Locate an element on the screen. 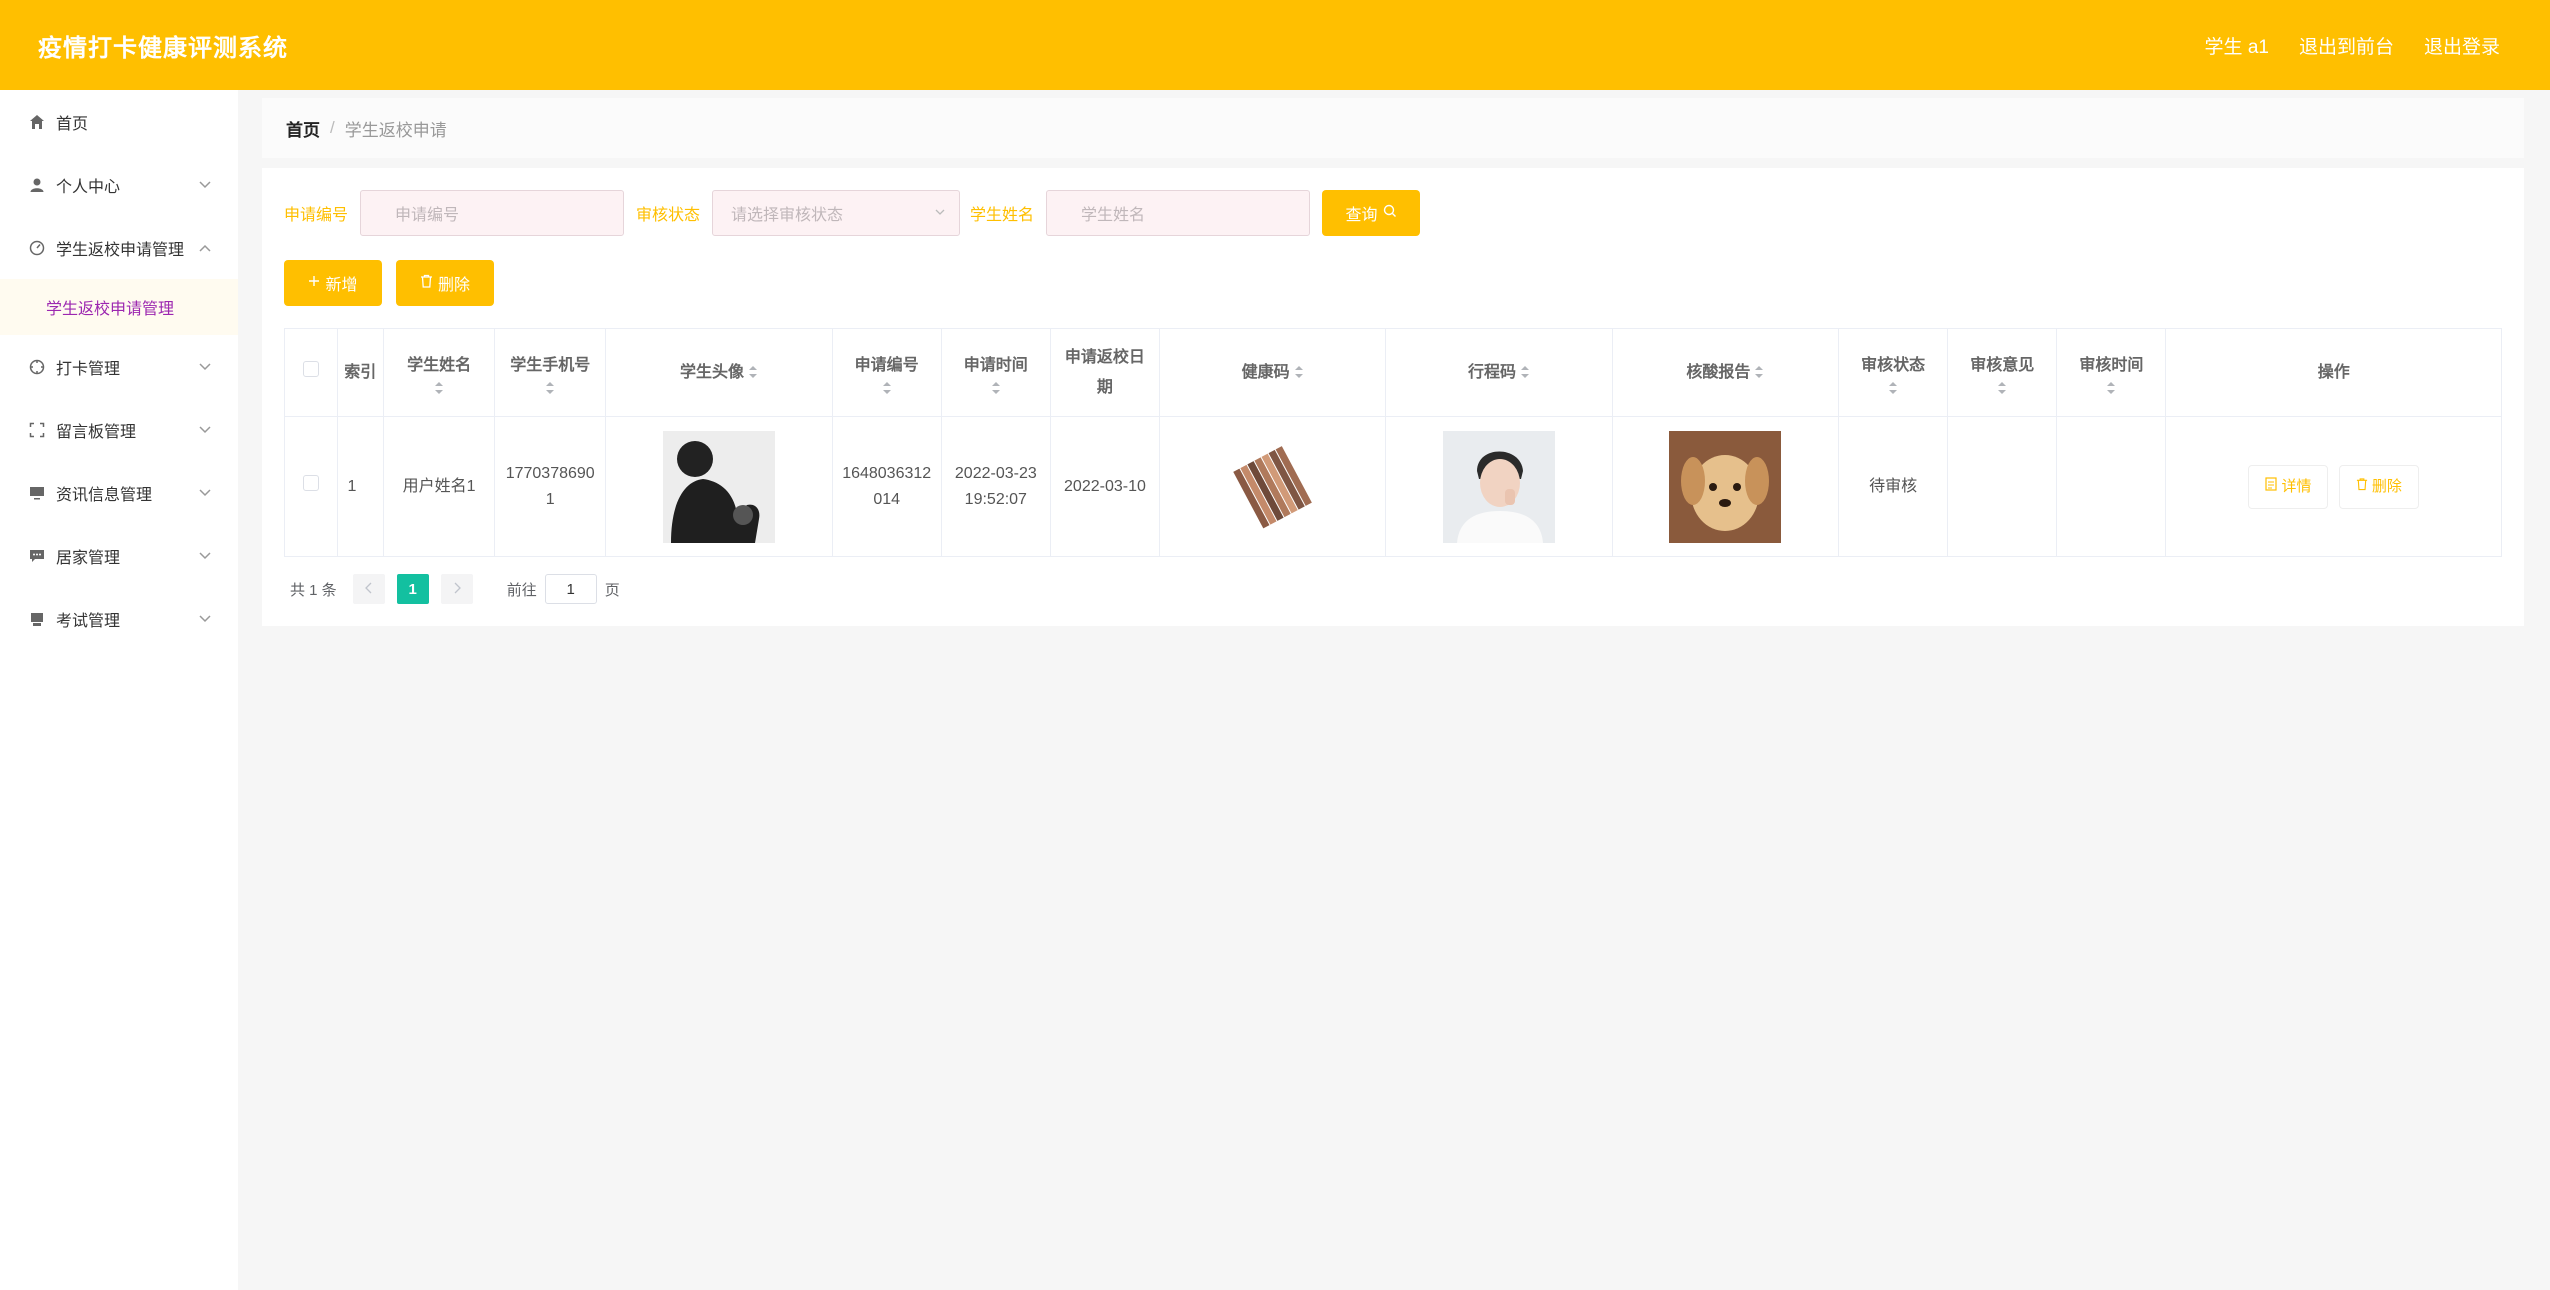 The height and width of the screenshot is (1290, 2550). col-operations-label: 操作 is located at coordinates (2333, 372).